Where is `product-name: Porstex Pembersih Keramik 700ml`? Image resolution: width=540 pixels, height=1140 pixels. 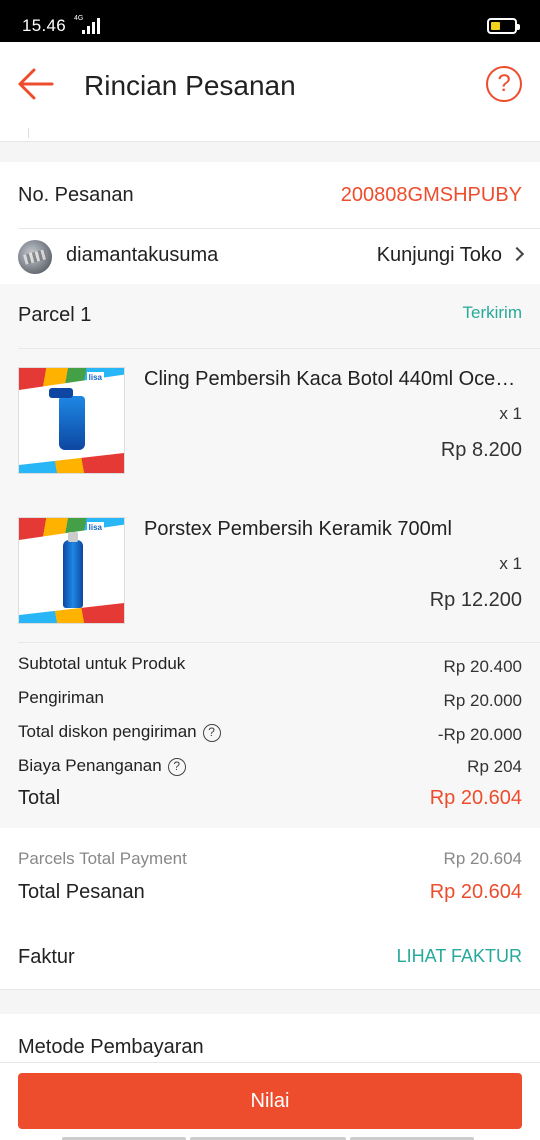
product-name: Porstex Pembersih Keramik 700ml is located at coordinates (333, 529).